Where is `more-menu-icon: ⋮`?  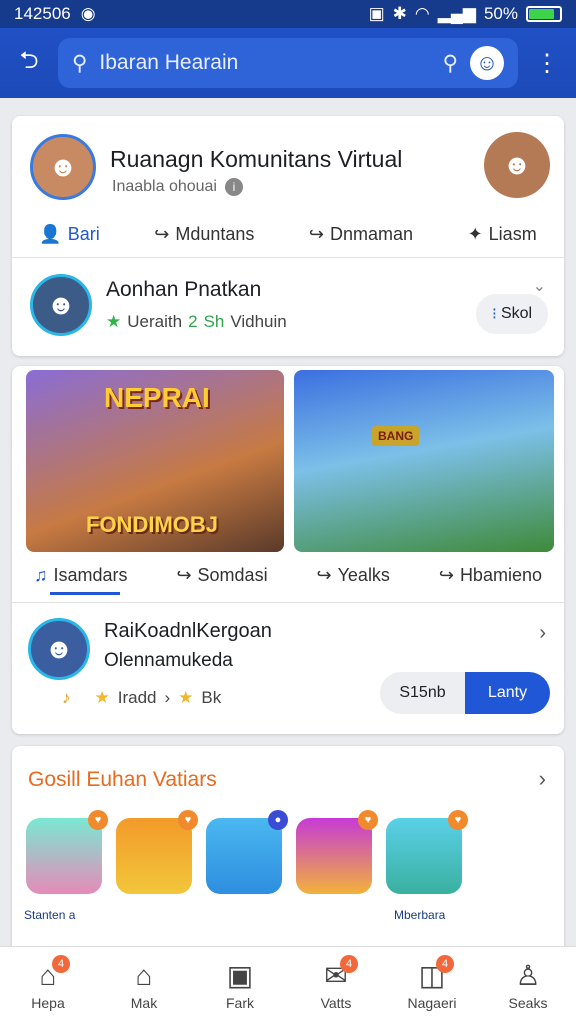
more-menu-icon: ⋮ is located at coordinates (547, 63).